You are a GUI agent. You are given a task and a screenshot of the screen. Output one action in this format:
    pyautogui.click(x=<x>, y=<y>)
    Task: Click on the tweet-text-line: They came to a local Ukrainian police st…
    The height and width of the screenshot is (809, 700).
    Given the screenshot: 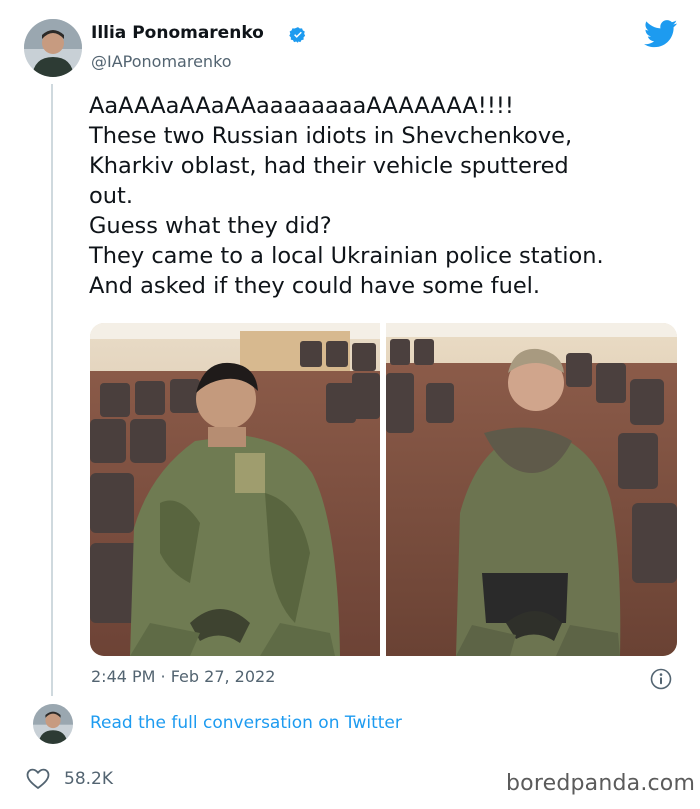 What is the action you would take?
    pyautogui.click(x=346, y=256)
    